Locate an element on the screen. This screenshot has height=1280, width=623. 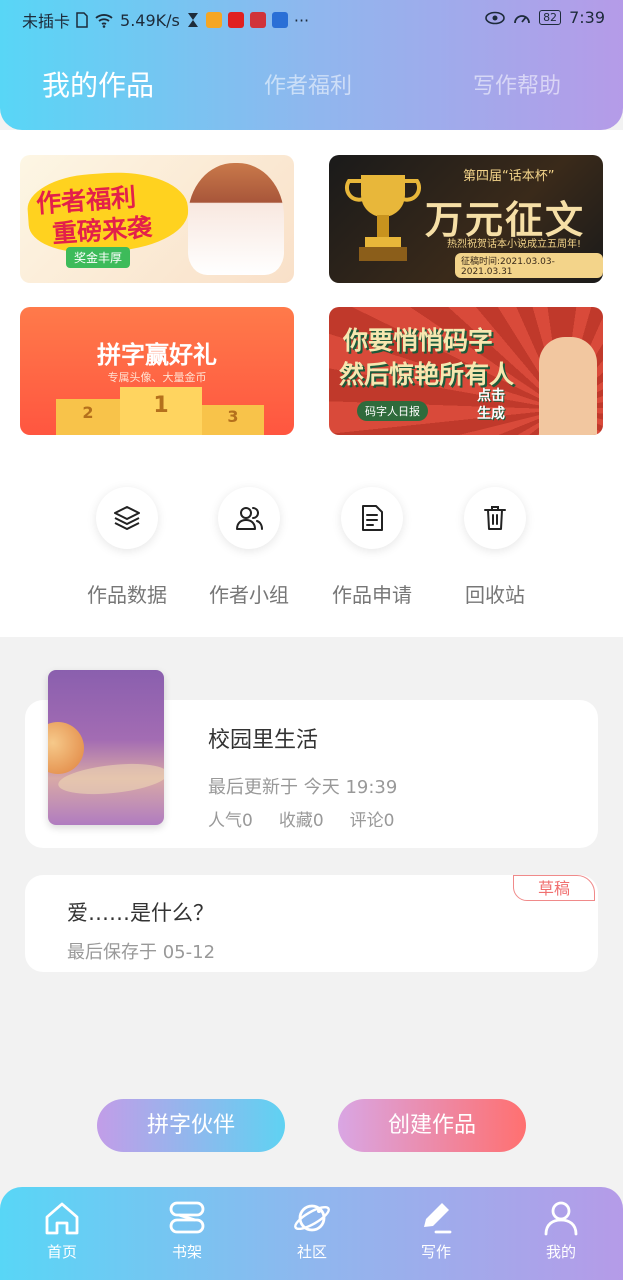
layers-icon is located at coordinates (127, 518).